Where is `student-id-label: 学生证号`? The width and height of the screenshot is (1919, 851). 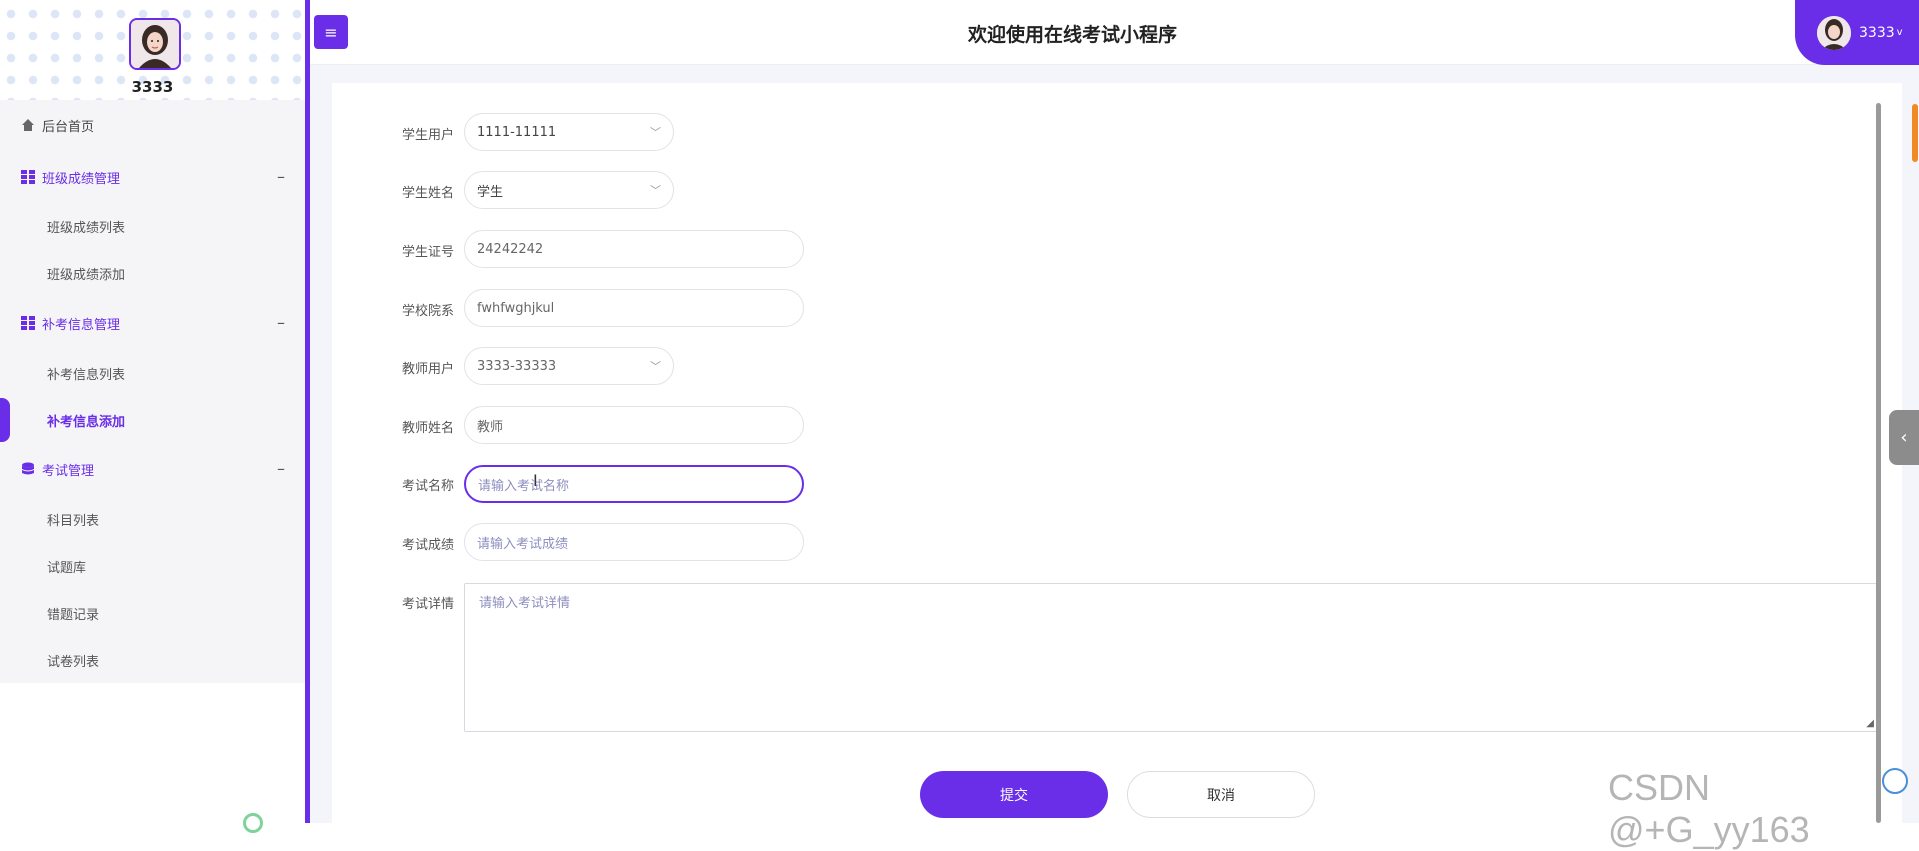 student-id-label: 学生证号 is located at coordinates (427, 252).